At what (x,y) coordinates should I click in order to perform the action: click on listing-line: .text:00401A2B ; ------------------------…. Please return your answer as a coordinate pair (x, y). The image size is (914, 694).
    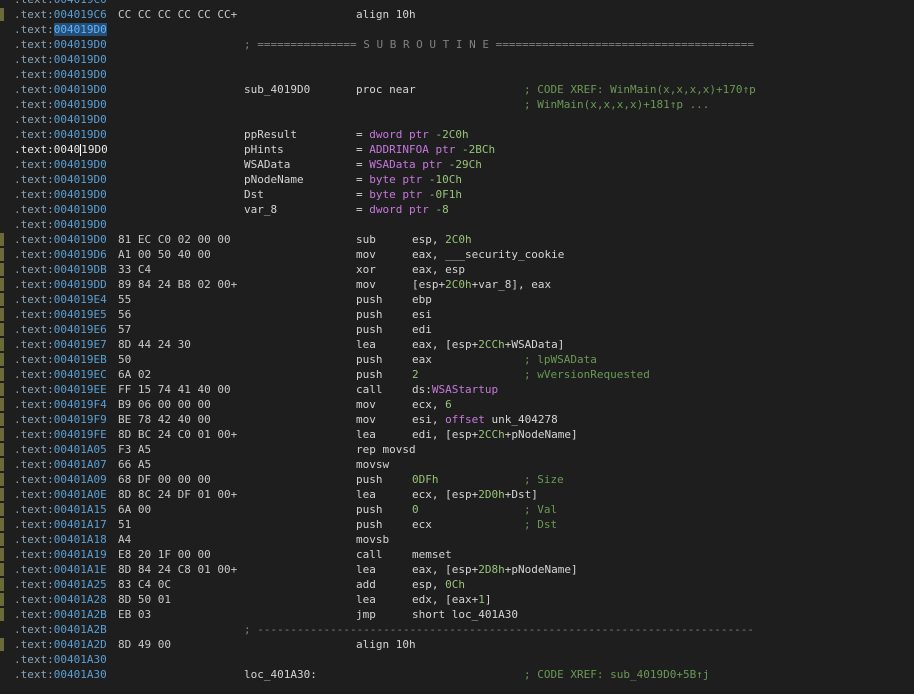
    Looking at the image, I should click on (457, 629).